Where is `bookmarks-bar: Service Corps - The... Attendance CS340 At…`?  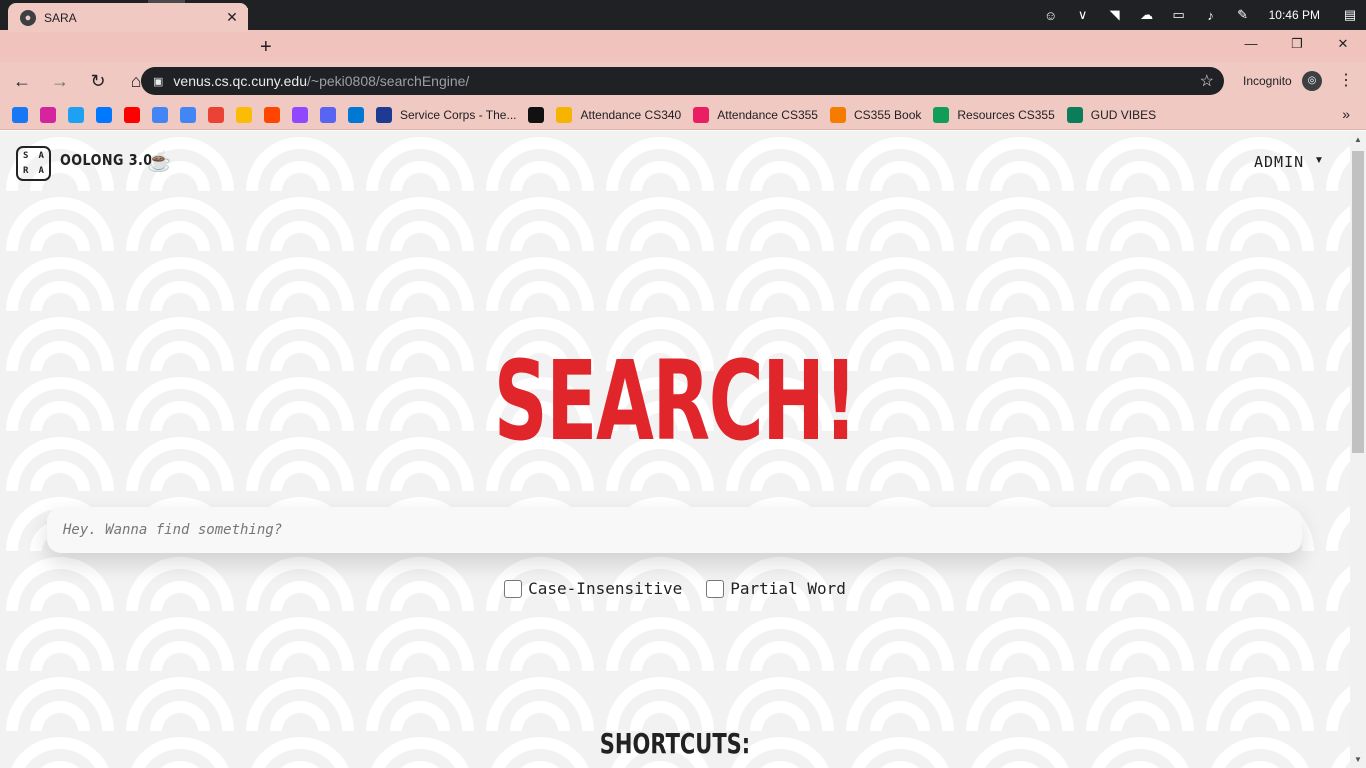 bookmarks-bar: Service Corps - The... Attendance CS340 At… is located at coordinates (683, 115).